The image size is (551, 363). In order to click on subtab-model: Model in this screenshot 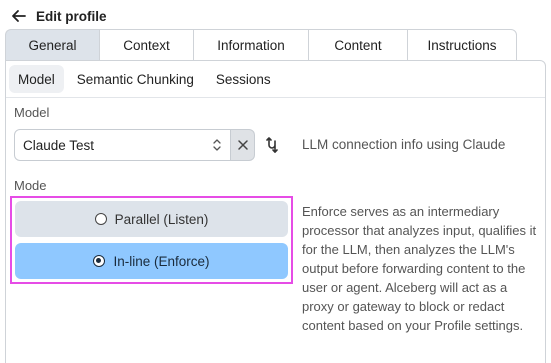, I will do `click(36, 79)`.